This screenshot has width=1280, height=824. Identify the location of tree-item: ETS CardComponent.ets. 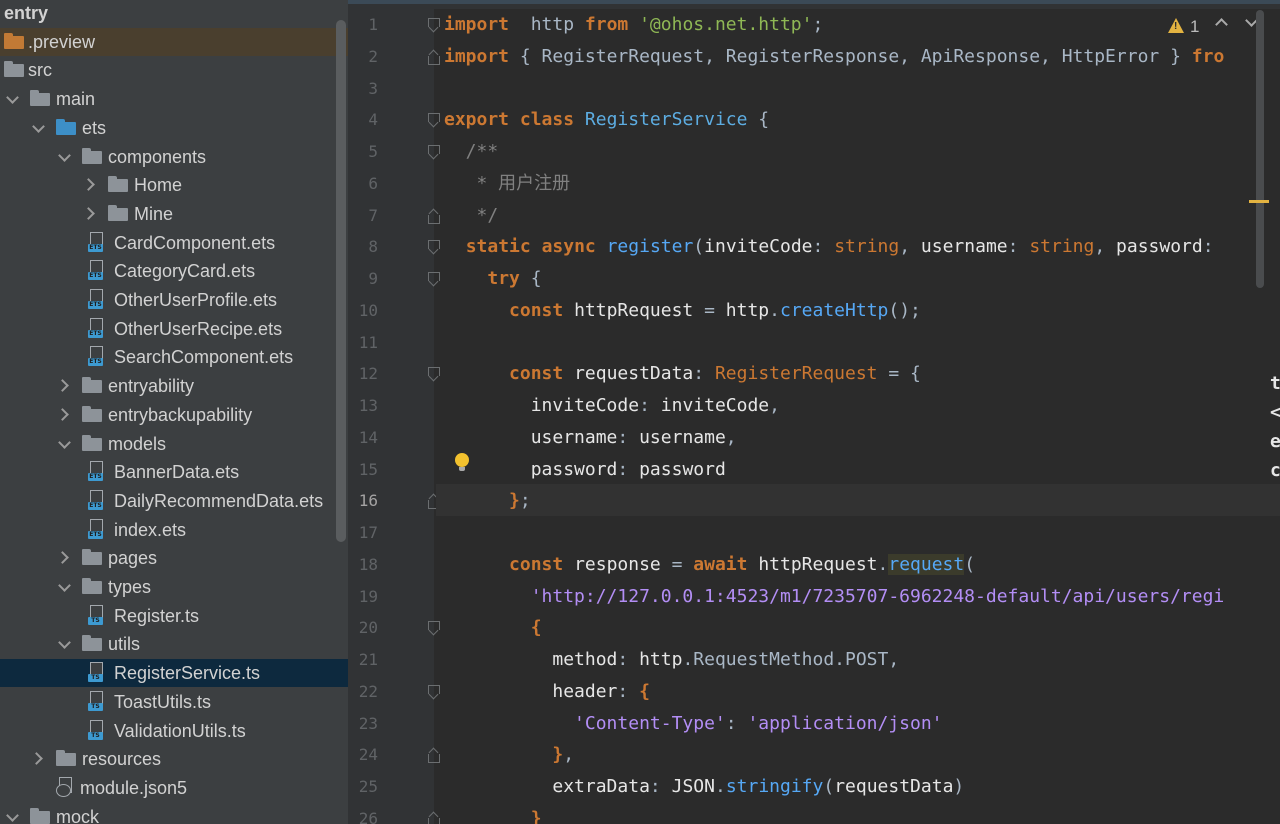
(174, 243).